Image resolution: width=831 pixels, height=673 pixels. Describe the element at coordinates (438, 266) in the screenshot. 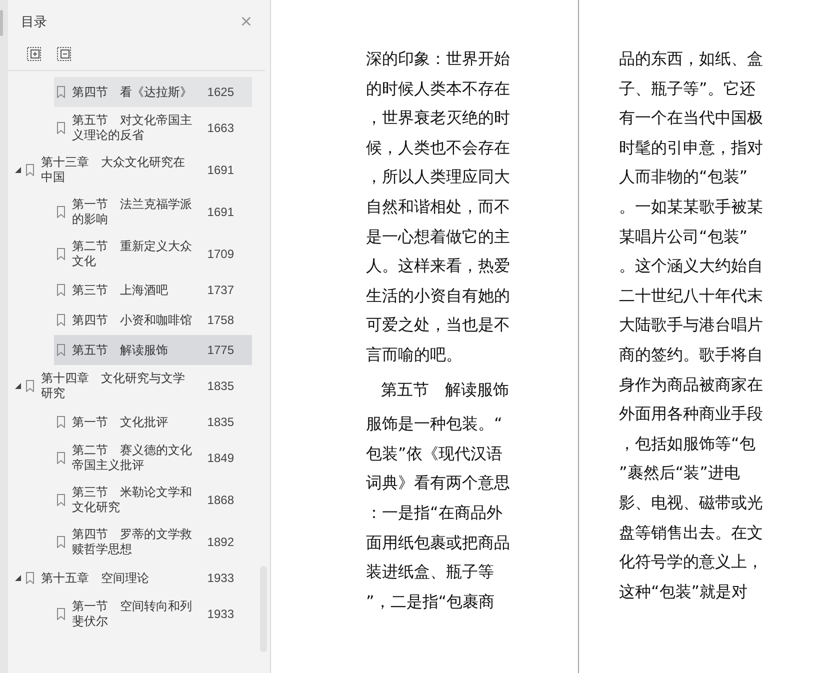

I see `text-line: 人。这样来看，热爱` at that location.